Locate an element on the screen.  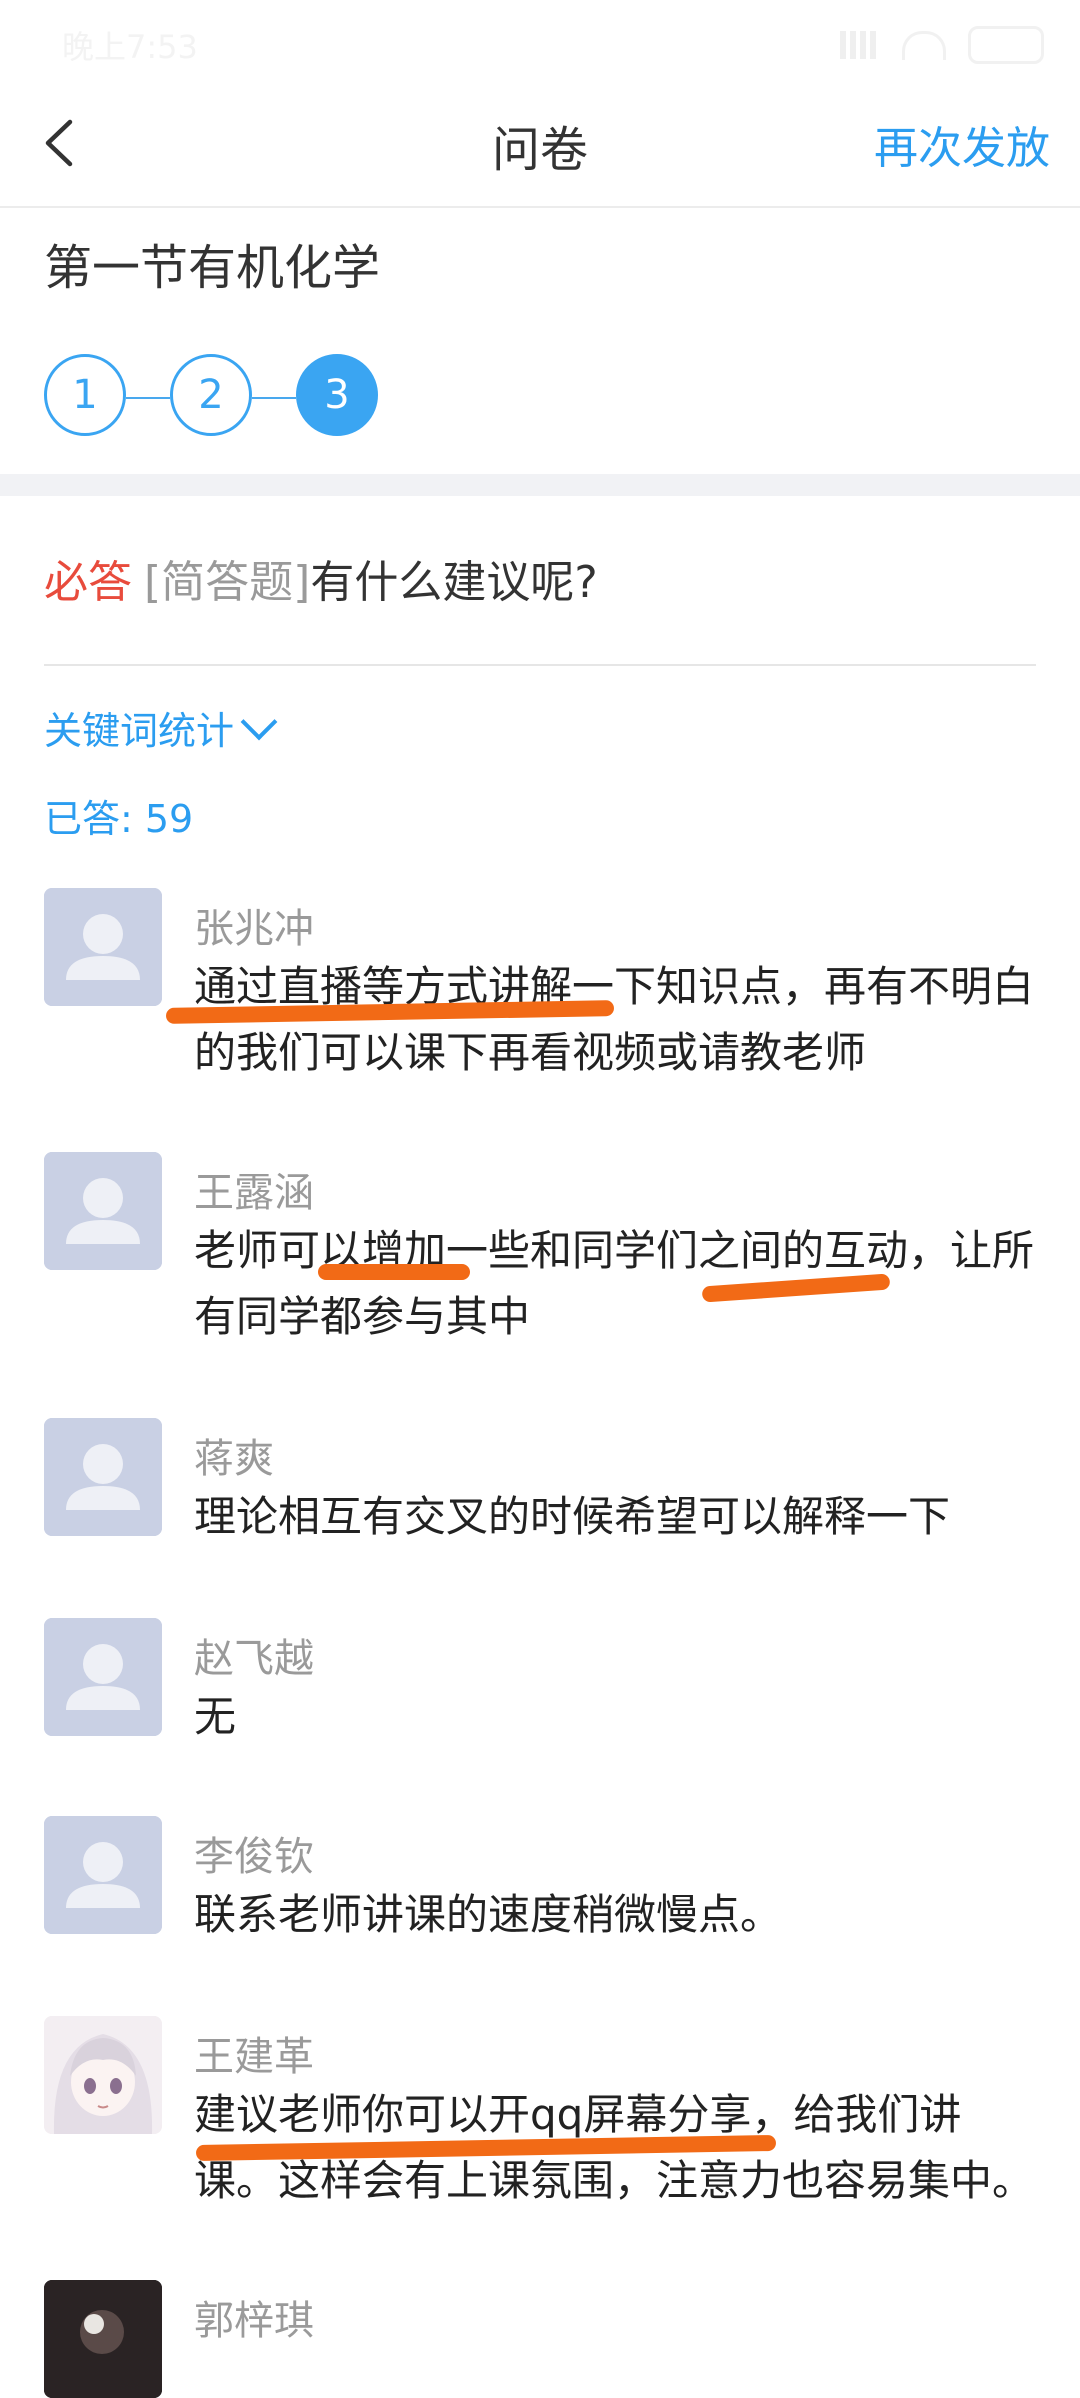
battery-icon is located at coordinates (1006, 45).